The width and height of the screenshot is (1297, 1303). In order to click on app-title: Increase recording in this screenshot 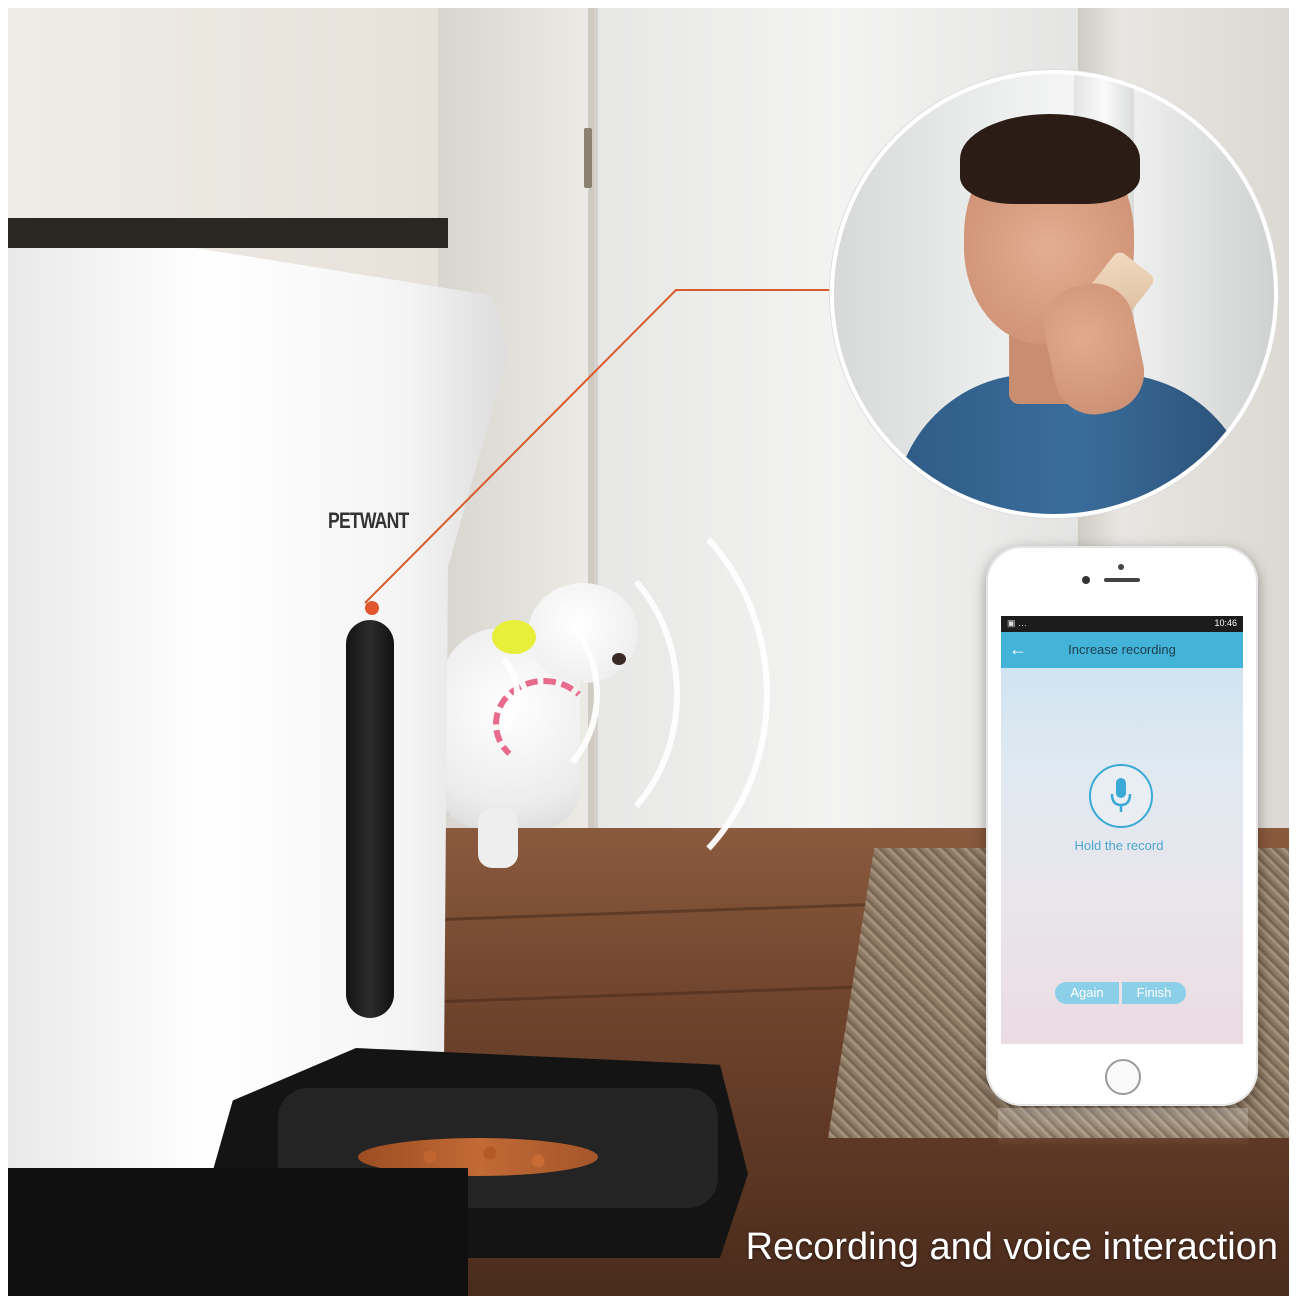, I will do `click(1122, 649)`.